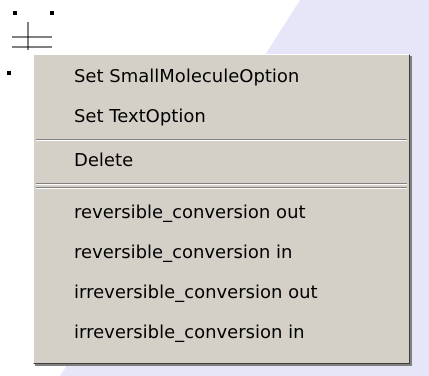 This screenshot has width=429, height=376. I want to click on menu-item-reversible-conversion-out: reversible_conversion out, so click(190, 213).